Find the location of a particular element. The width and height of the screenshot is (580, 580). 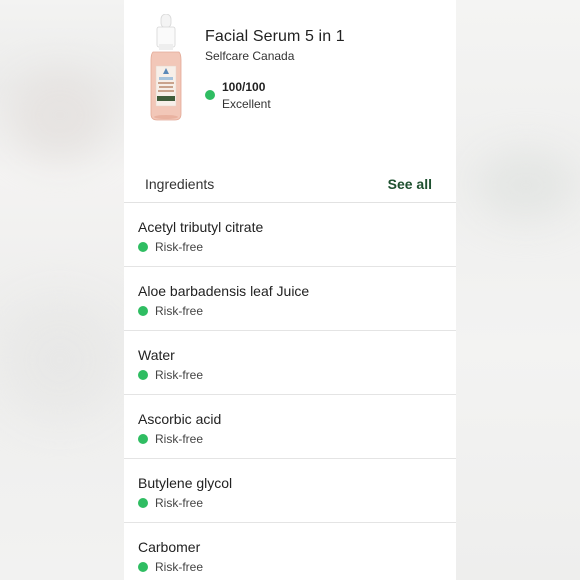

ingredient-item: Carbomer Risk-free is located at coordinates (290, 551).